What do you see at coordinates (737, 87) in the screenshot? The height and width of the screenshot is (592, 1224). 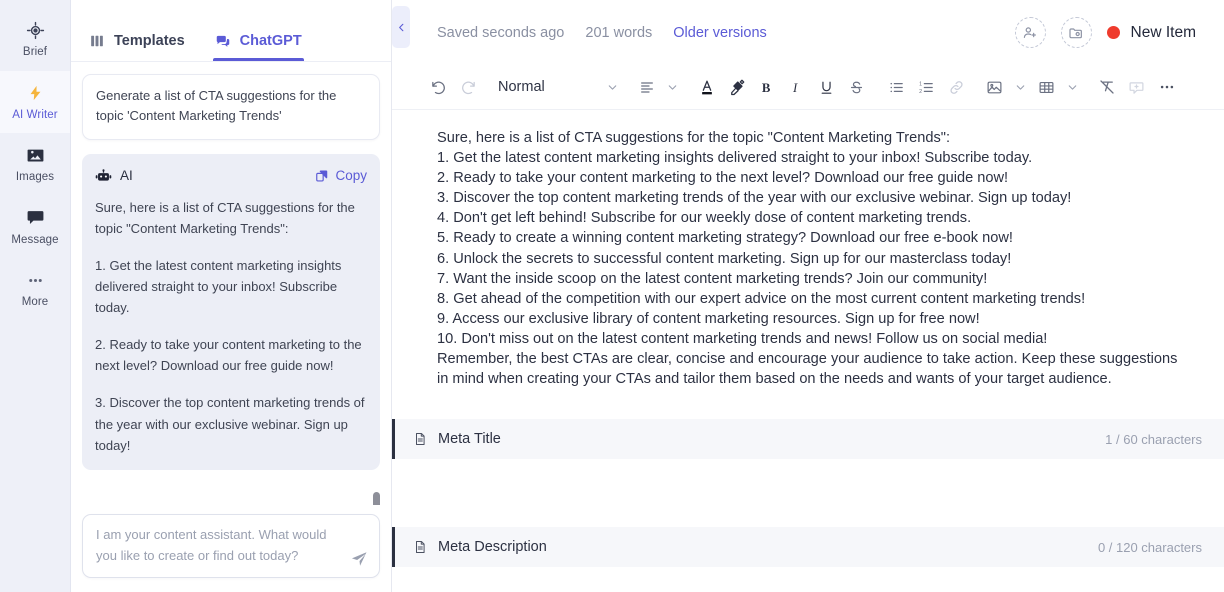 I see `highlight-button` at bounding box center [737, 87].